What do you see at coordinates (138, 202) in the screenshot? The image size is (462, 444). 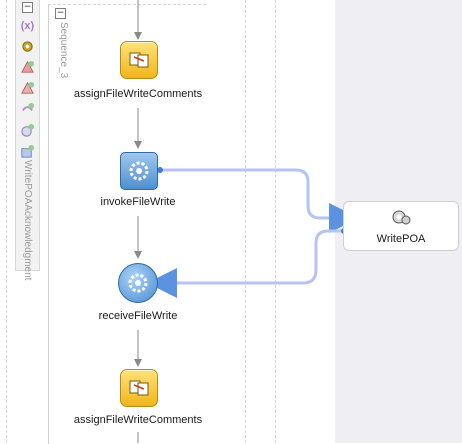 I see `activity-label: invokeFileWrite` at bounding box center [138, 202].